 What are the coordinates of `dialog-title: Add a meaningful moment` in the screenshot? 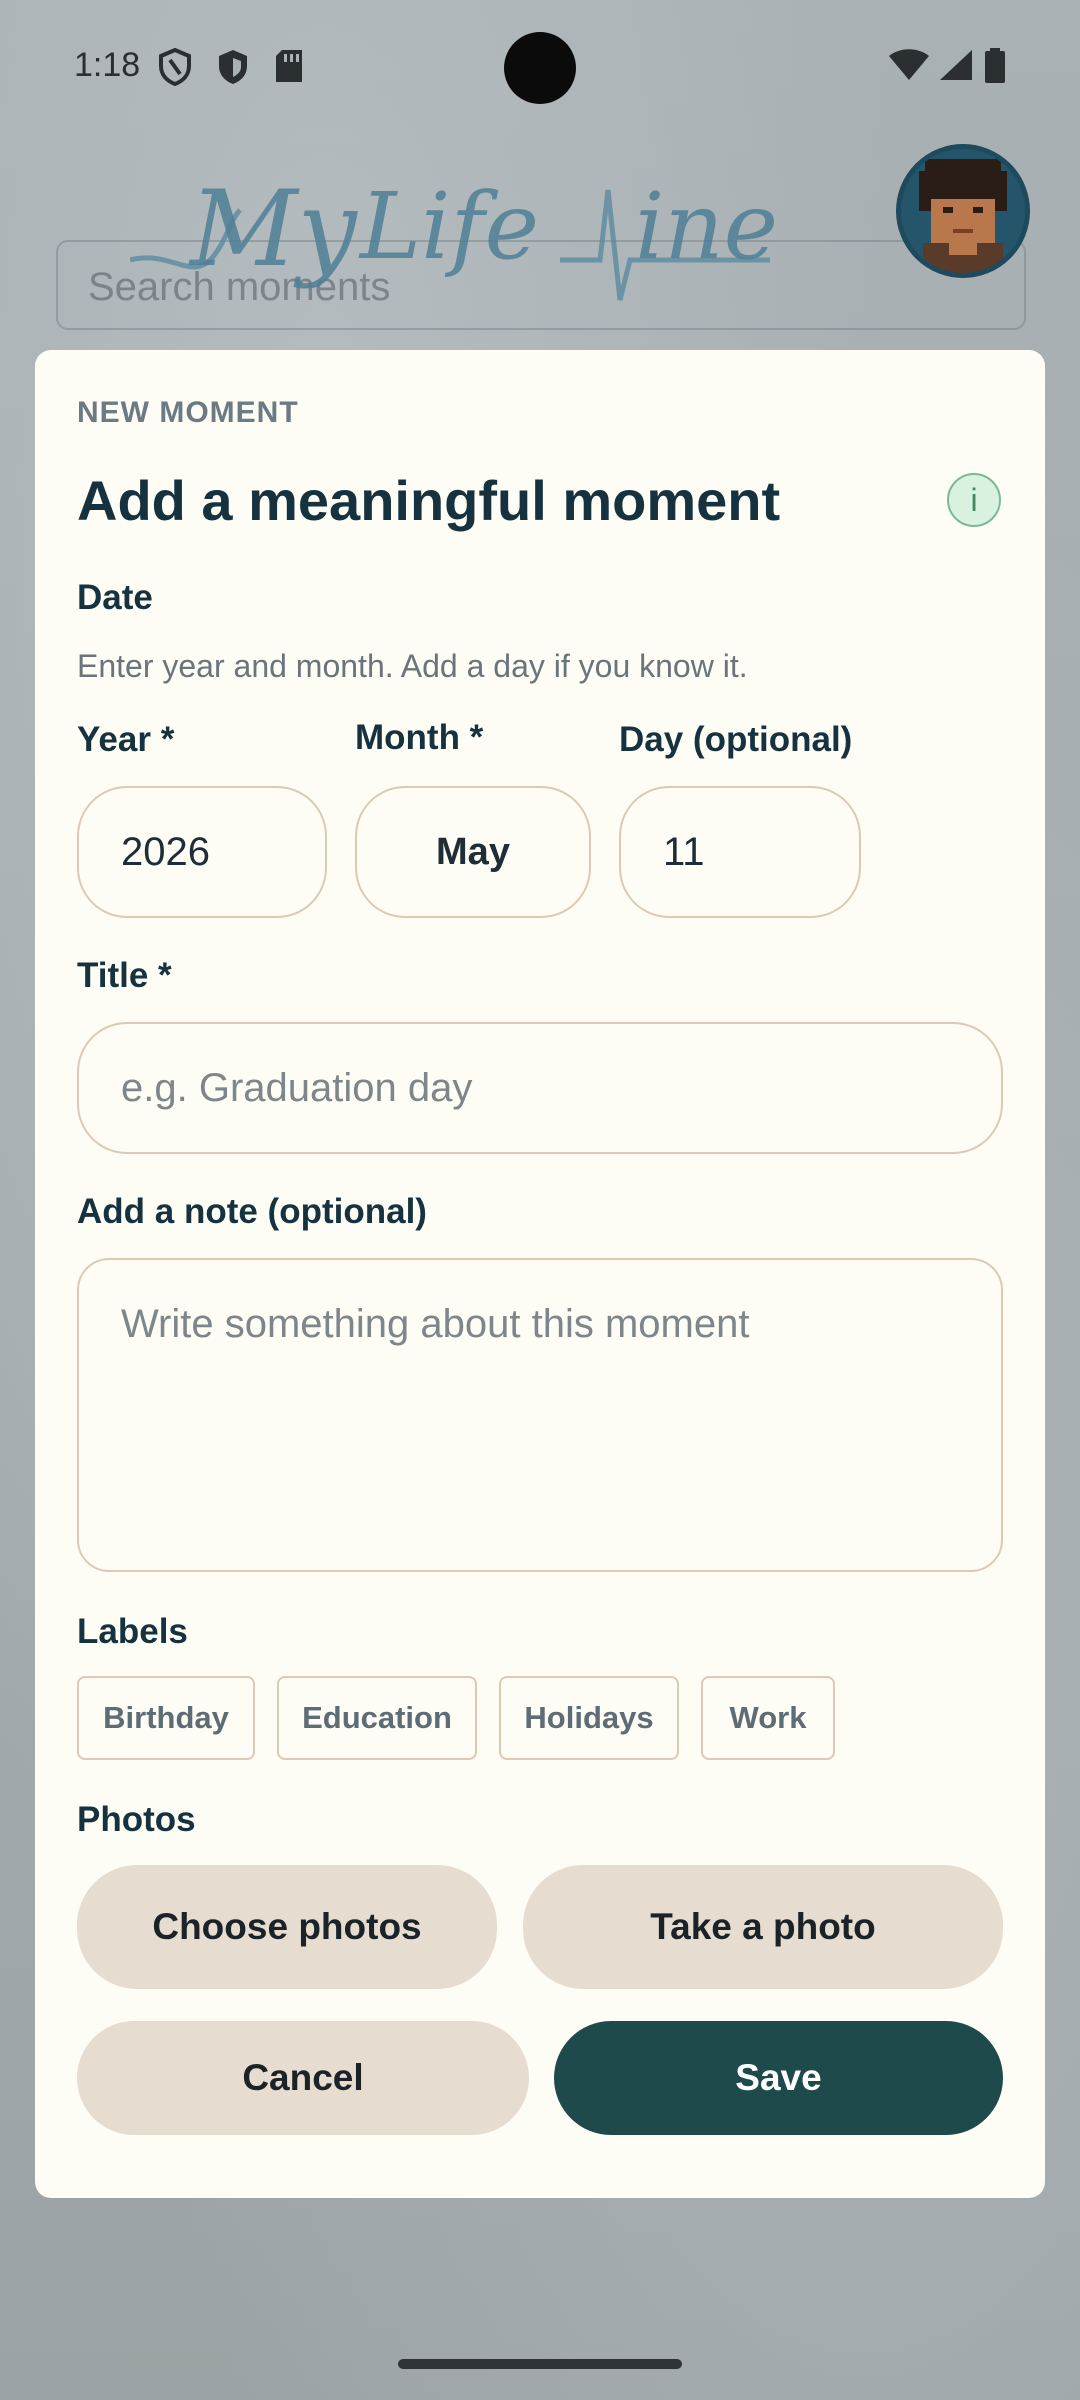 It's located at (429, 500).